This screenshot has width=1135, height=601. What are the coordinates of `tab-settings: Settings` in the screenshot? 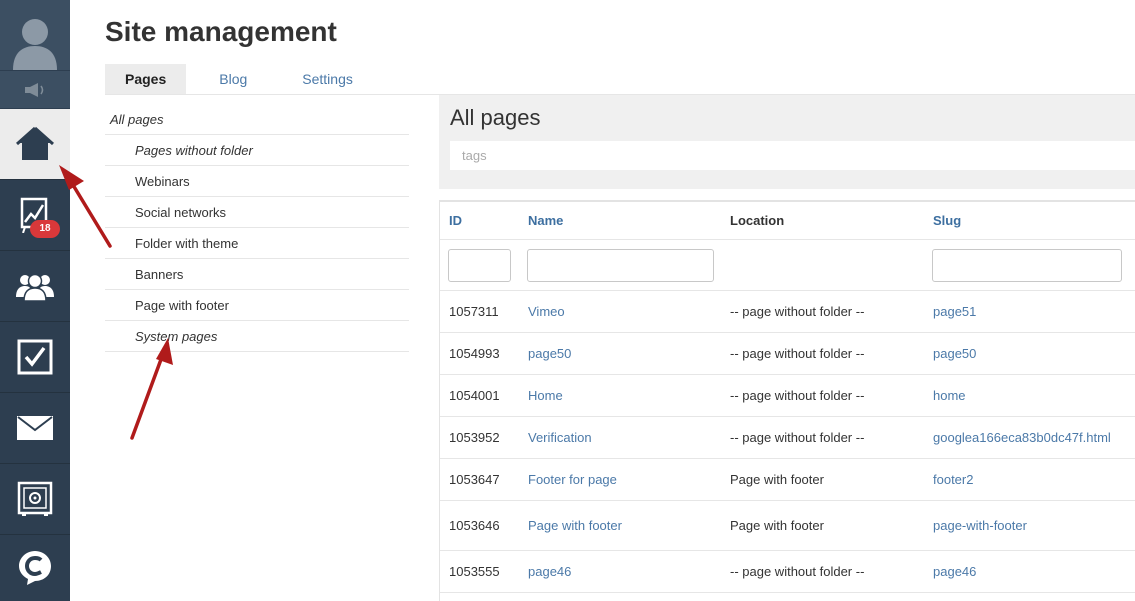 It's located at (327, 79).